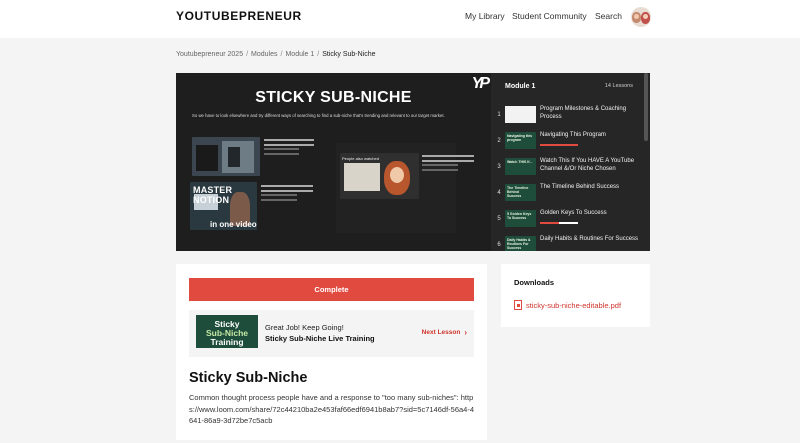  Describe the element at coordinates (499, 245) in the screenshot. I see `playlist-item-number: 6` at that location.